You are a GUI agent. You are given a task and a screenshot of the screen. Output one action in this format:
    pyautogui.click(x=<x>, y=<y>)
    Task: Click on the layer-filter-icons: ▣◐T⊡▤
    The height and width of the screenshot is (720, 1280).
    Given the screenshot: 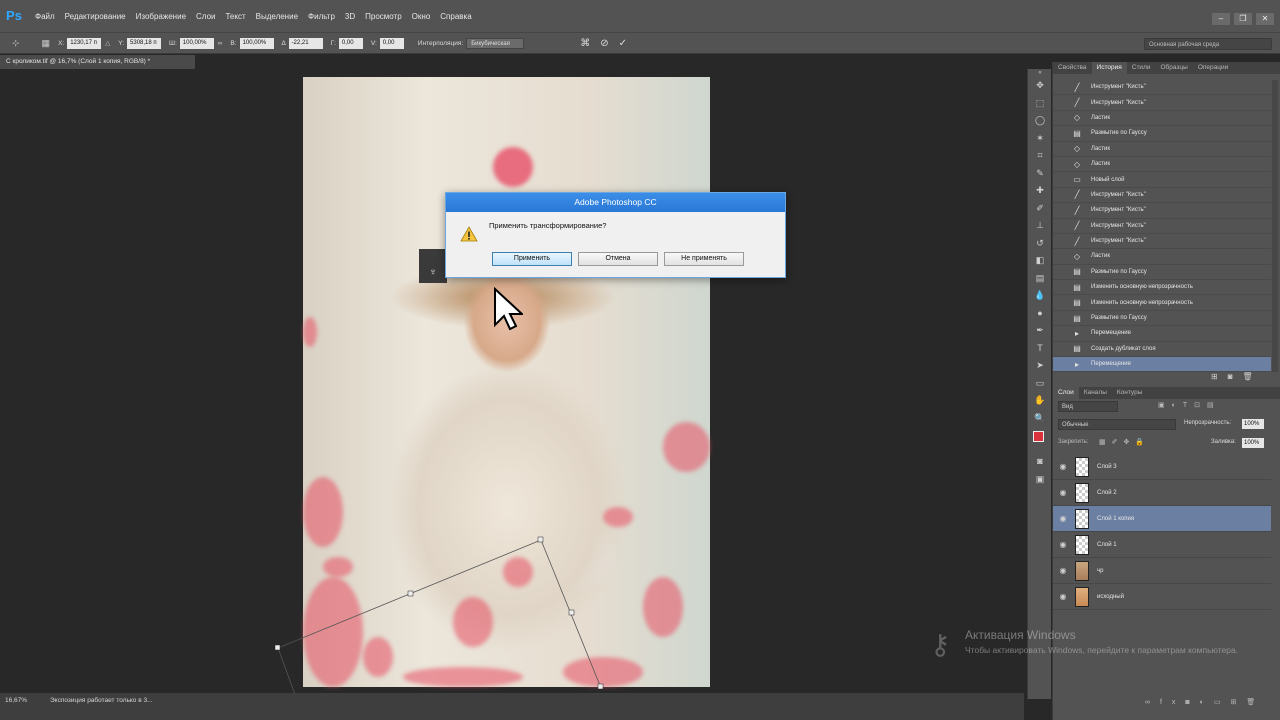 What is the action you would take?
    pyautogui.click(x=1189, y=405)
    